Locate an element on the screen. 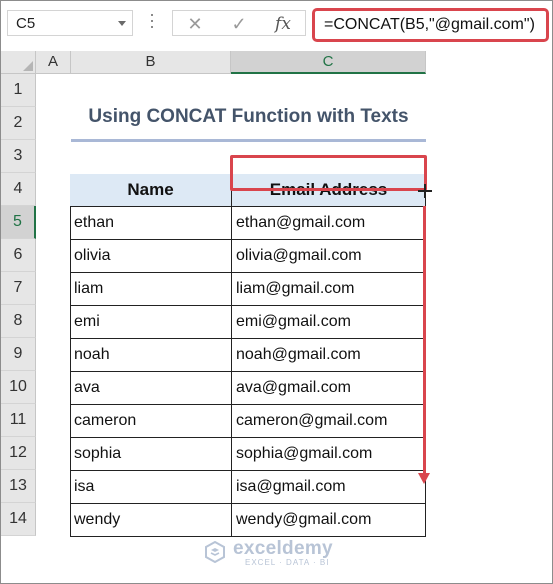  row-header-10: 10 is located at coordinates (18, 387).